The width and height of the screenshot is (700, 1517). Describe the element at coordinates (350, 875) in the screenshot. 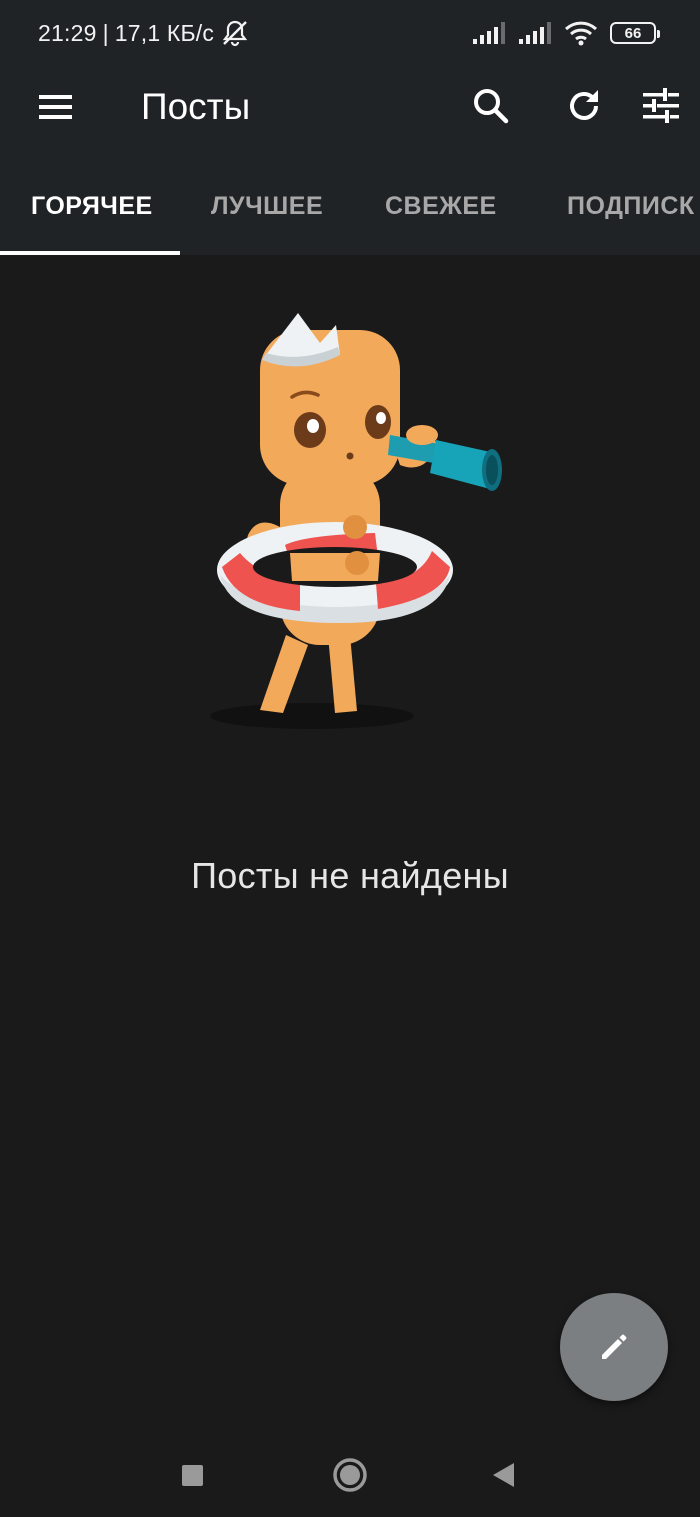

I see `empty-state-message: Посты не найдены` at that location.